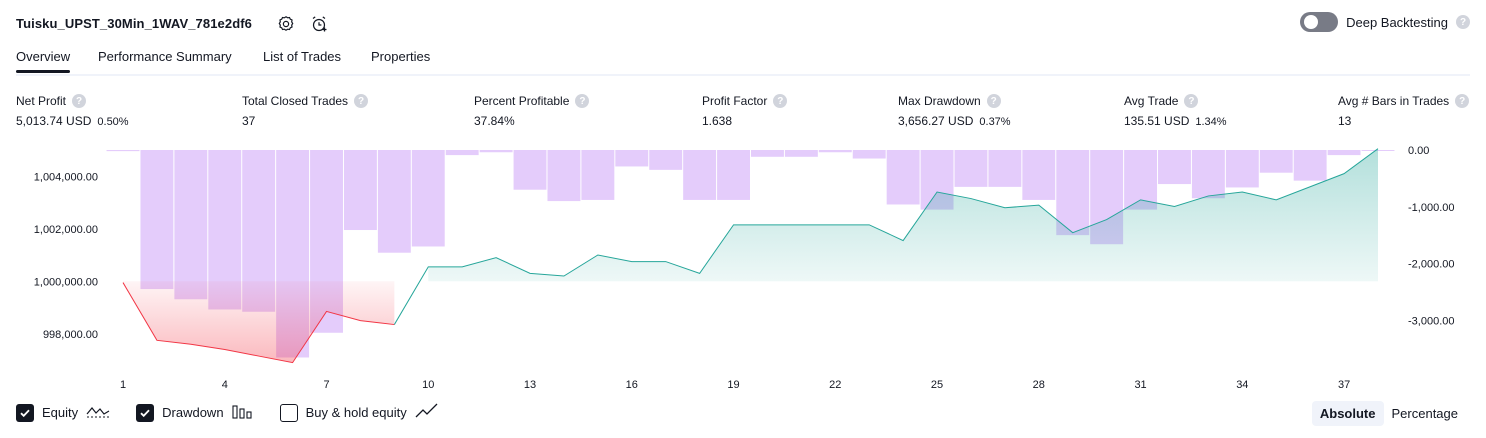  I want to click on tab-overview: Overview, so click(43, 61).